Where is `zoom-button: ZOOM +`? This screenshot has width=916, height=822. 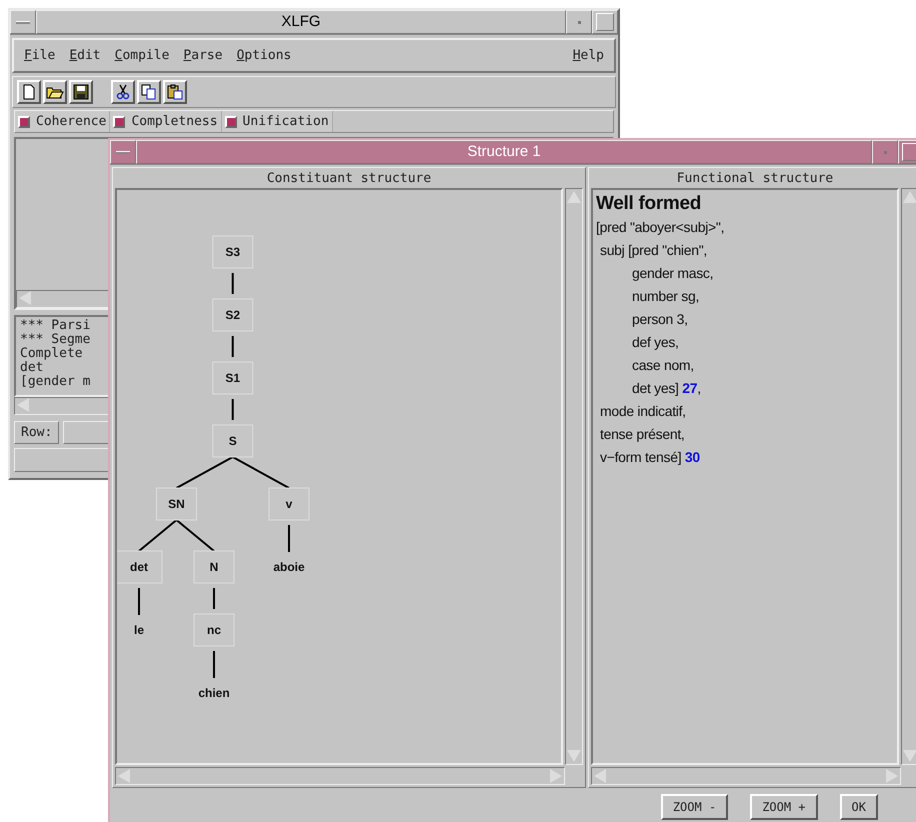
zoom-button: ZOOM + is located at coordinates (784, 807).